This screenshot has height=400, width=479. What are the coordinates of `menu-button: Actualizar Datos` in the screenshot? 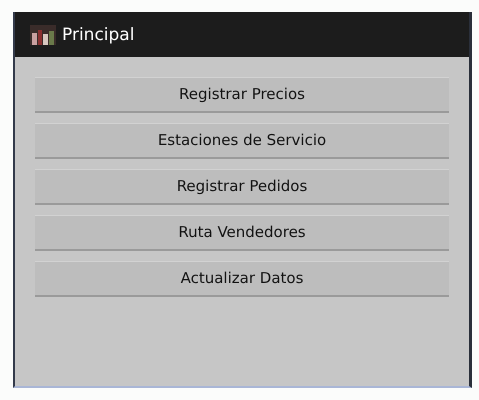 It's located at (242, 279).